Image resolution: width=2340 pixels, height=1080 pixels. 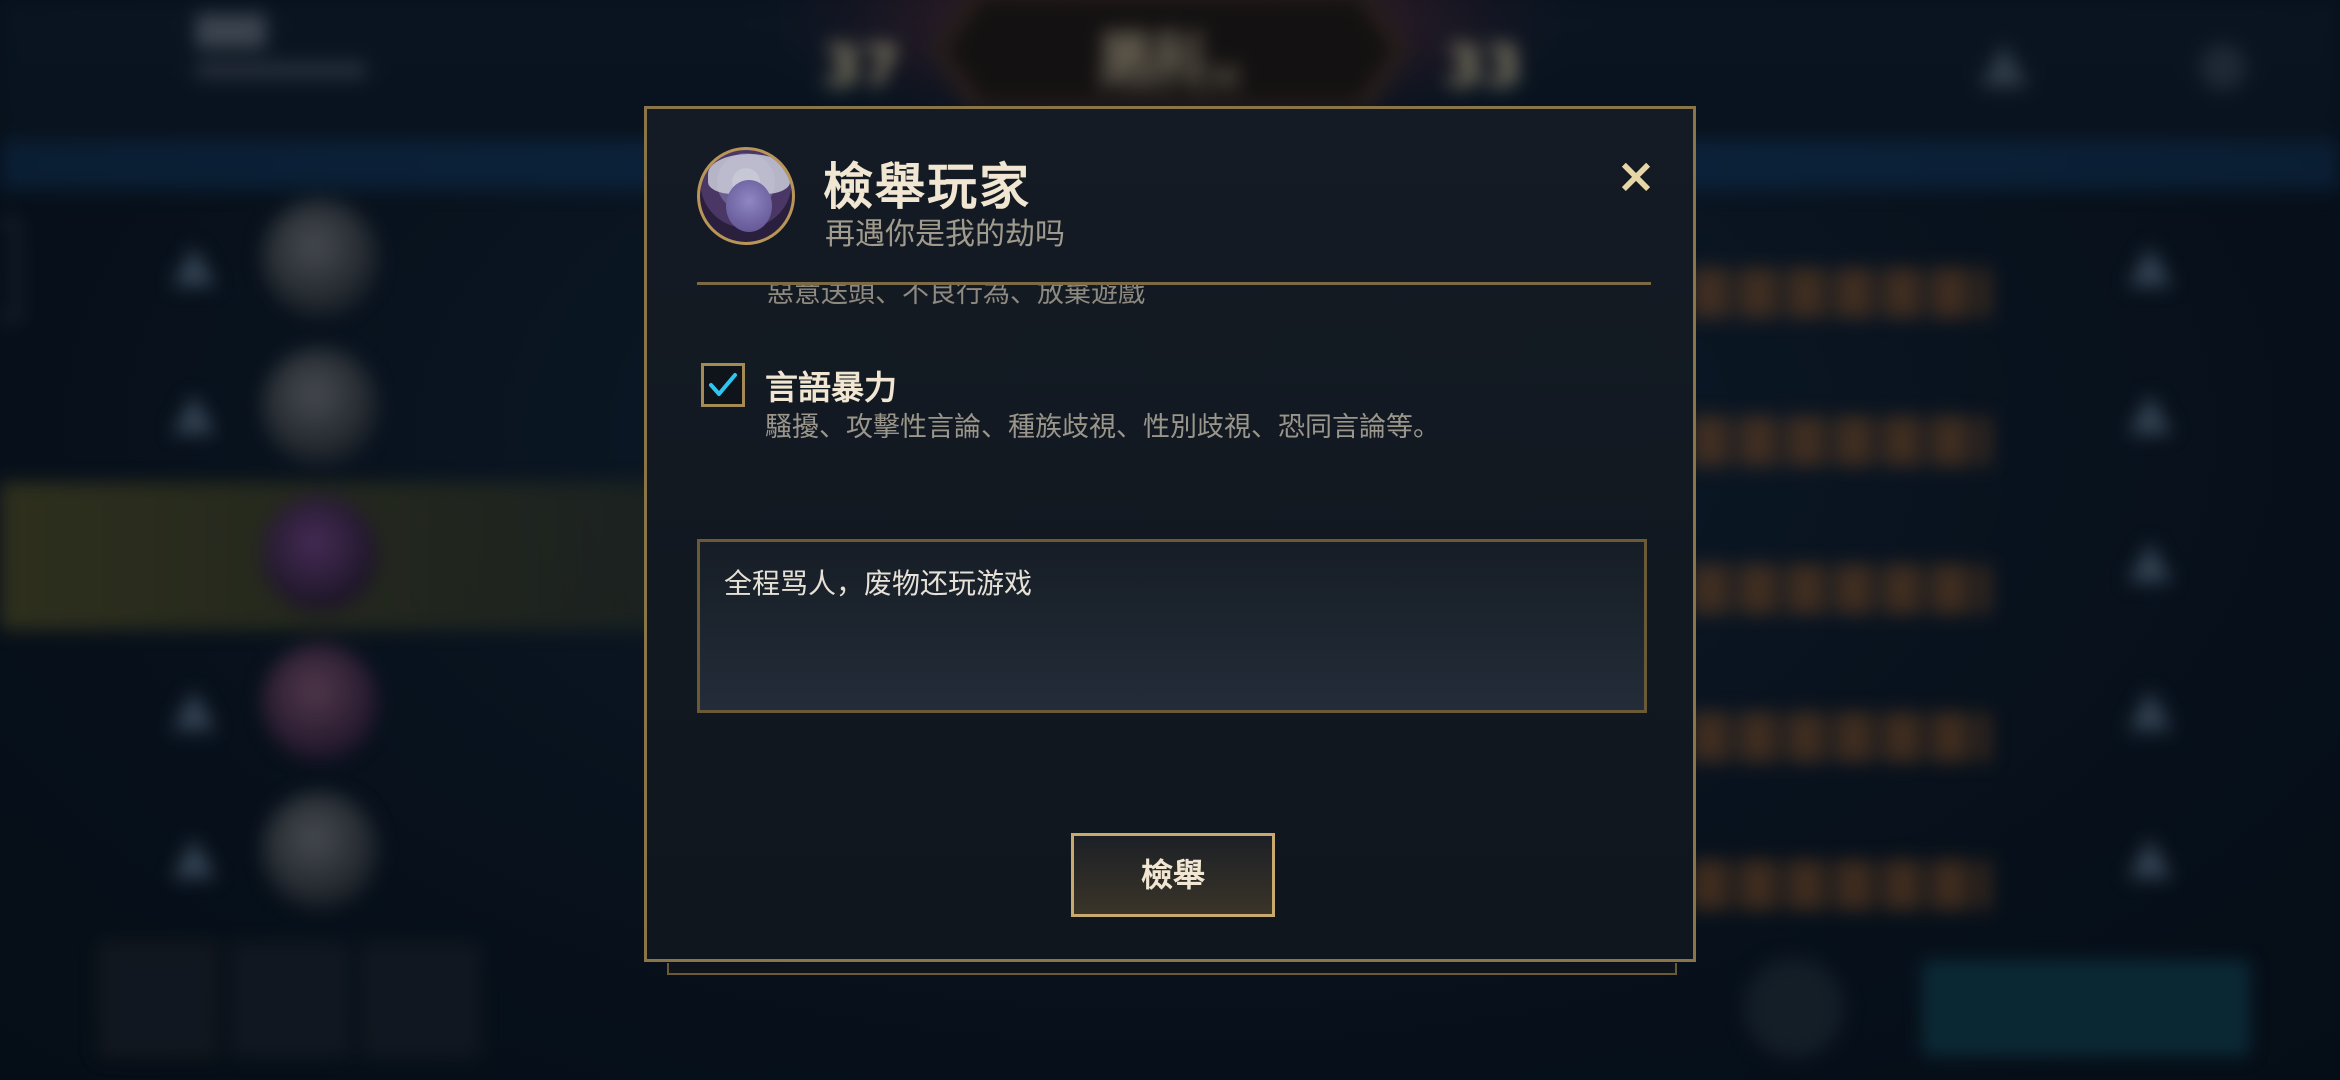 What do you see at coordinates (1173, 875) in the screenshot?
I see `submit-report-button: 檢舉` at bounding box center [1173, 875].